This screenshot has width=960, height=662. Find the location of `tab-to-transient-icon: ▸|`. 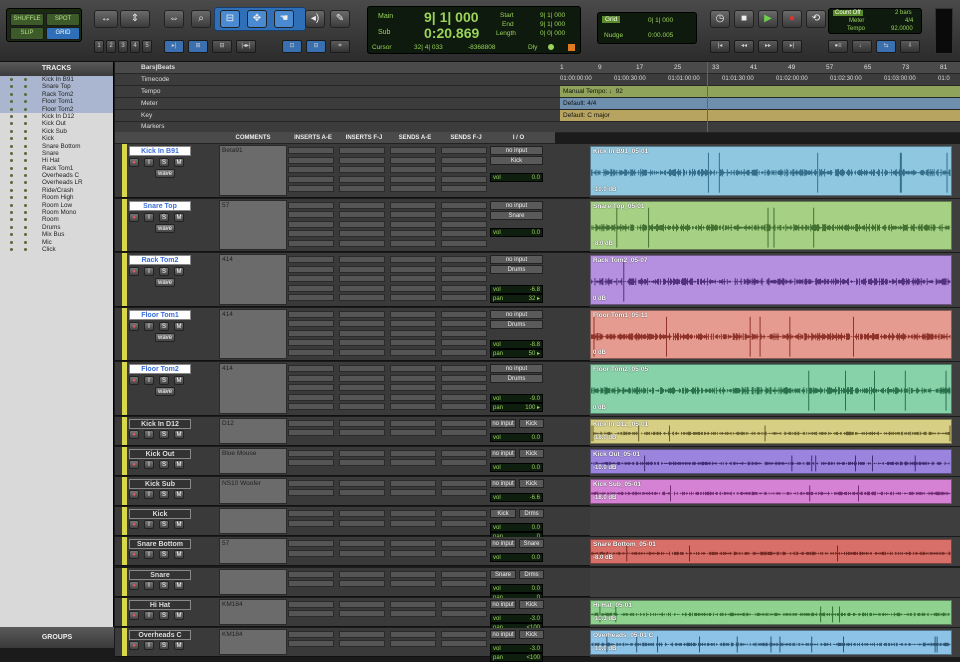

tab-to-transient-icon: ▸| is located at coordinates (174, 46).